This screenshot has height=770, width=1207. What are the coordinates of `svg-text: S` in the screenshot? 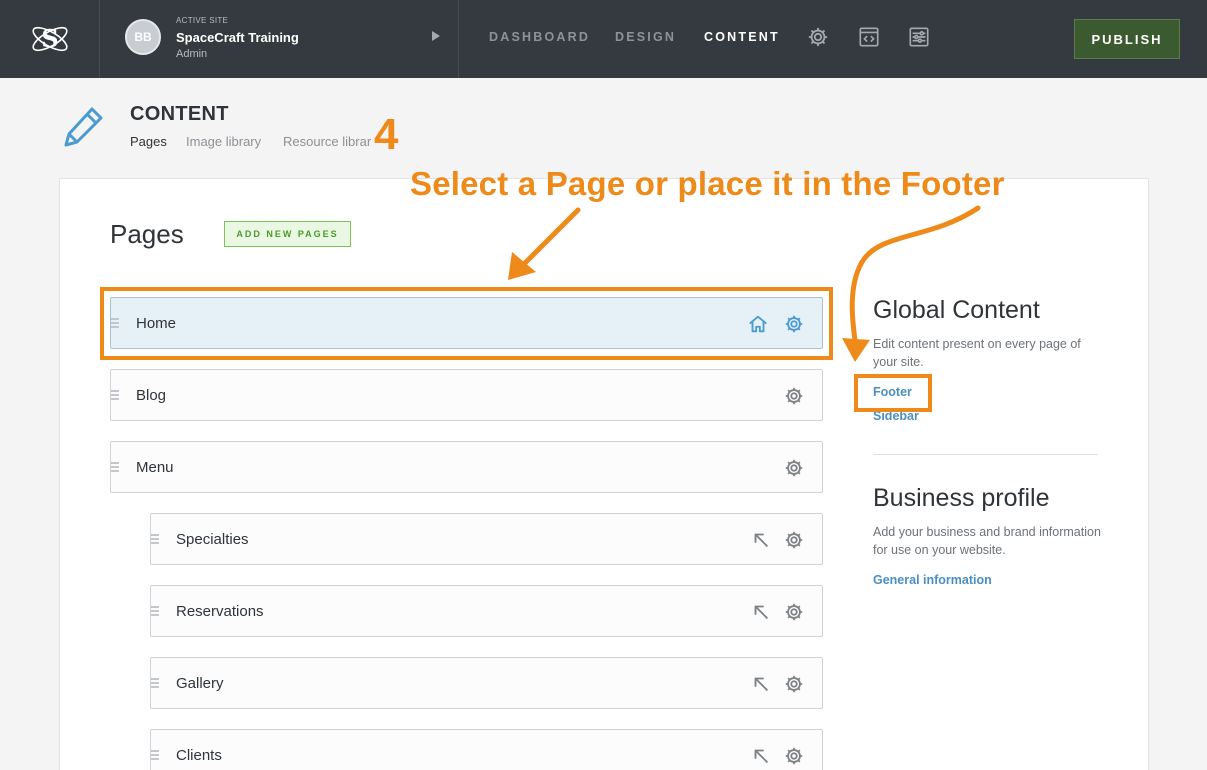 It's located at (49, 38).